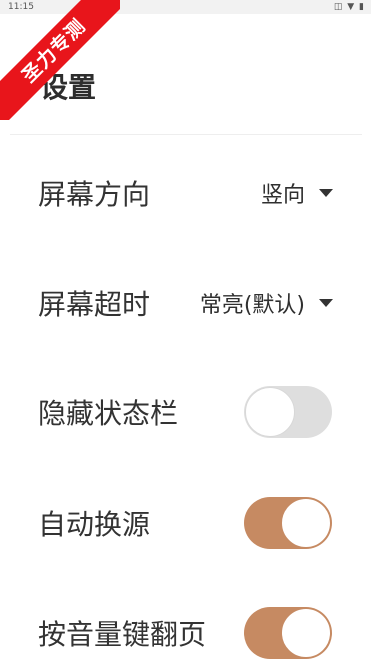 The height and width of the screenshot is (663, 371). I want to click on orientation-dropdown: 竖向, so click(297, 193).